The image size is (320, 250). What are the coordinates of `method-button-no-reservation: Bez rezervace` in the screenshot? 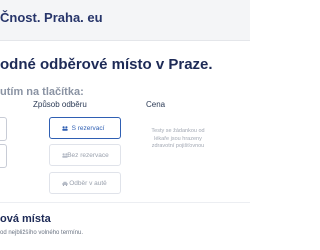 It's located at (85, 155).